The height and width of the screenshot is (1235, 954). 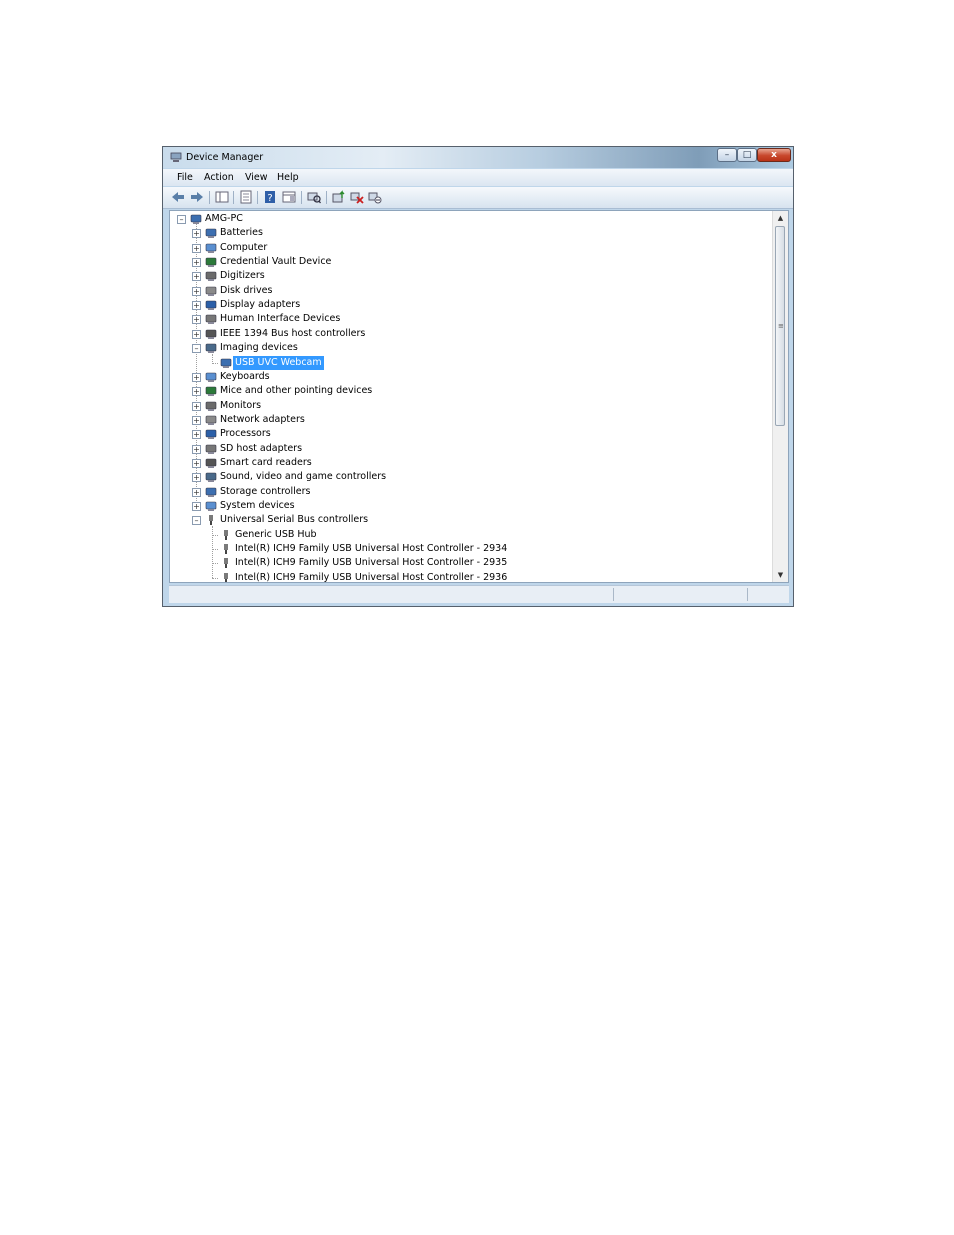 I want to click on menu-action: Action, so click(x=219, y=177).